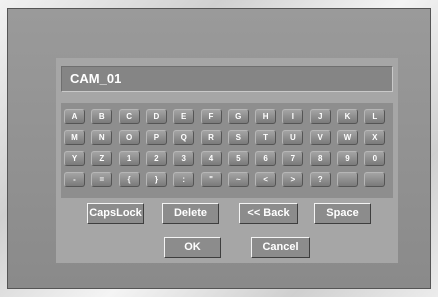 The width and height of the screenshot is (438, 297). Describe the element at coordinates (184, 158) in the screenshot. I see `keyboard-key: 3` at that location.